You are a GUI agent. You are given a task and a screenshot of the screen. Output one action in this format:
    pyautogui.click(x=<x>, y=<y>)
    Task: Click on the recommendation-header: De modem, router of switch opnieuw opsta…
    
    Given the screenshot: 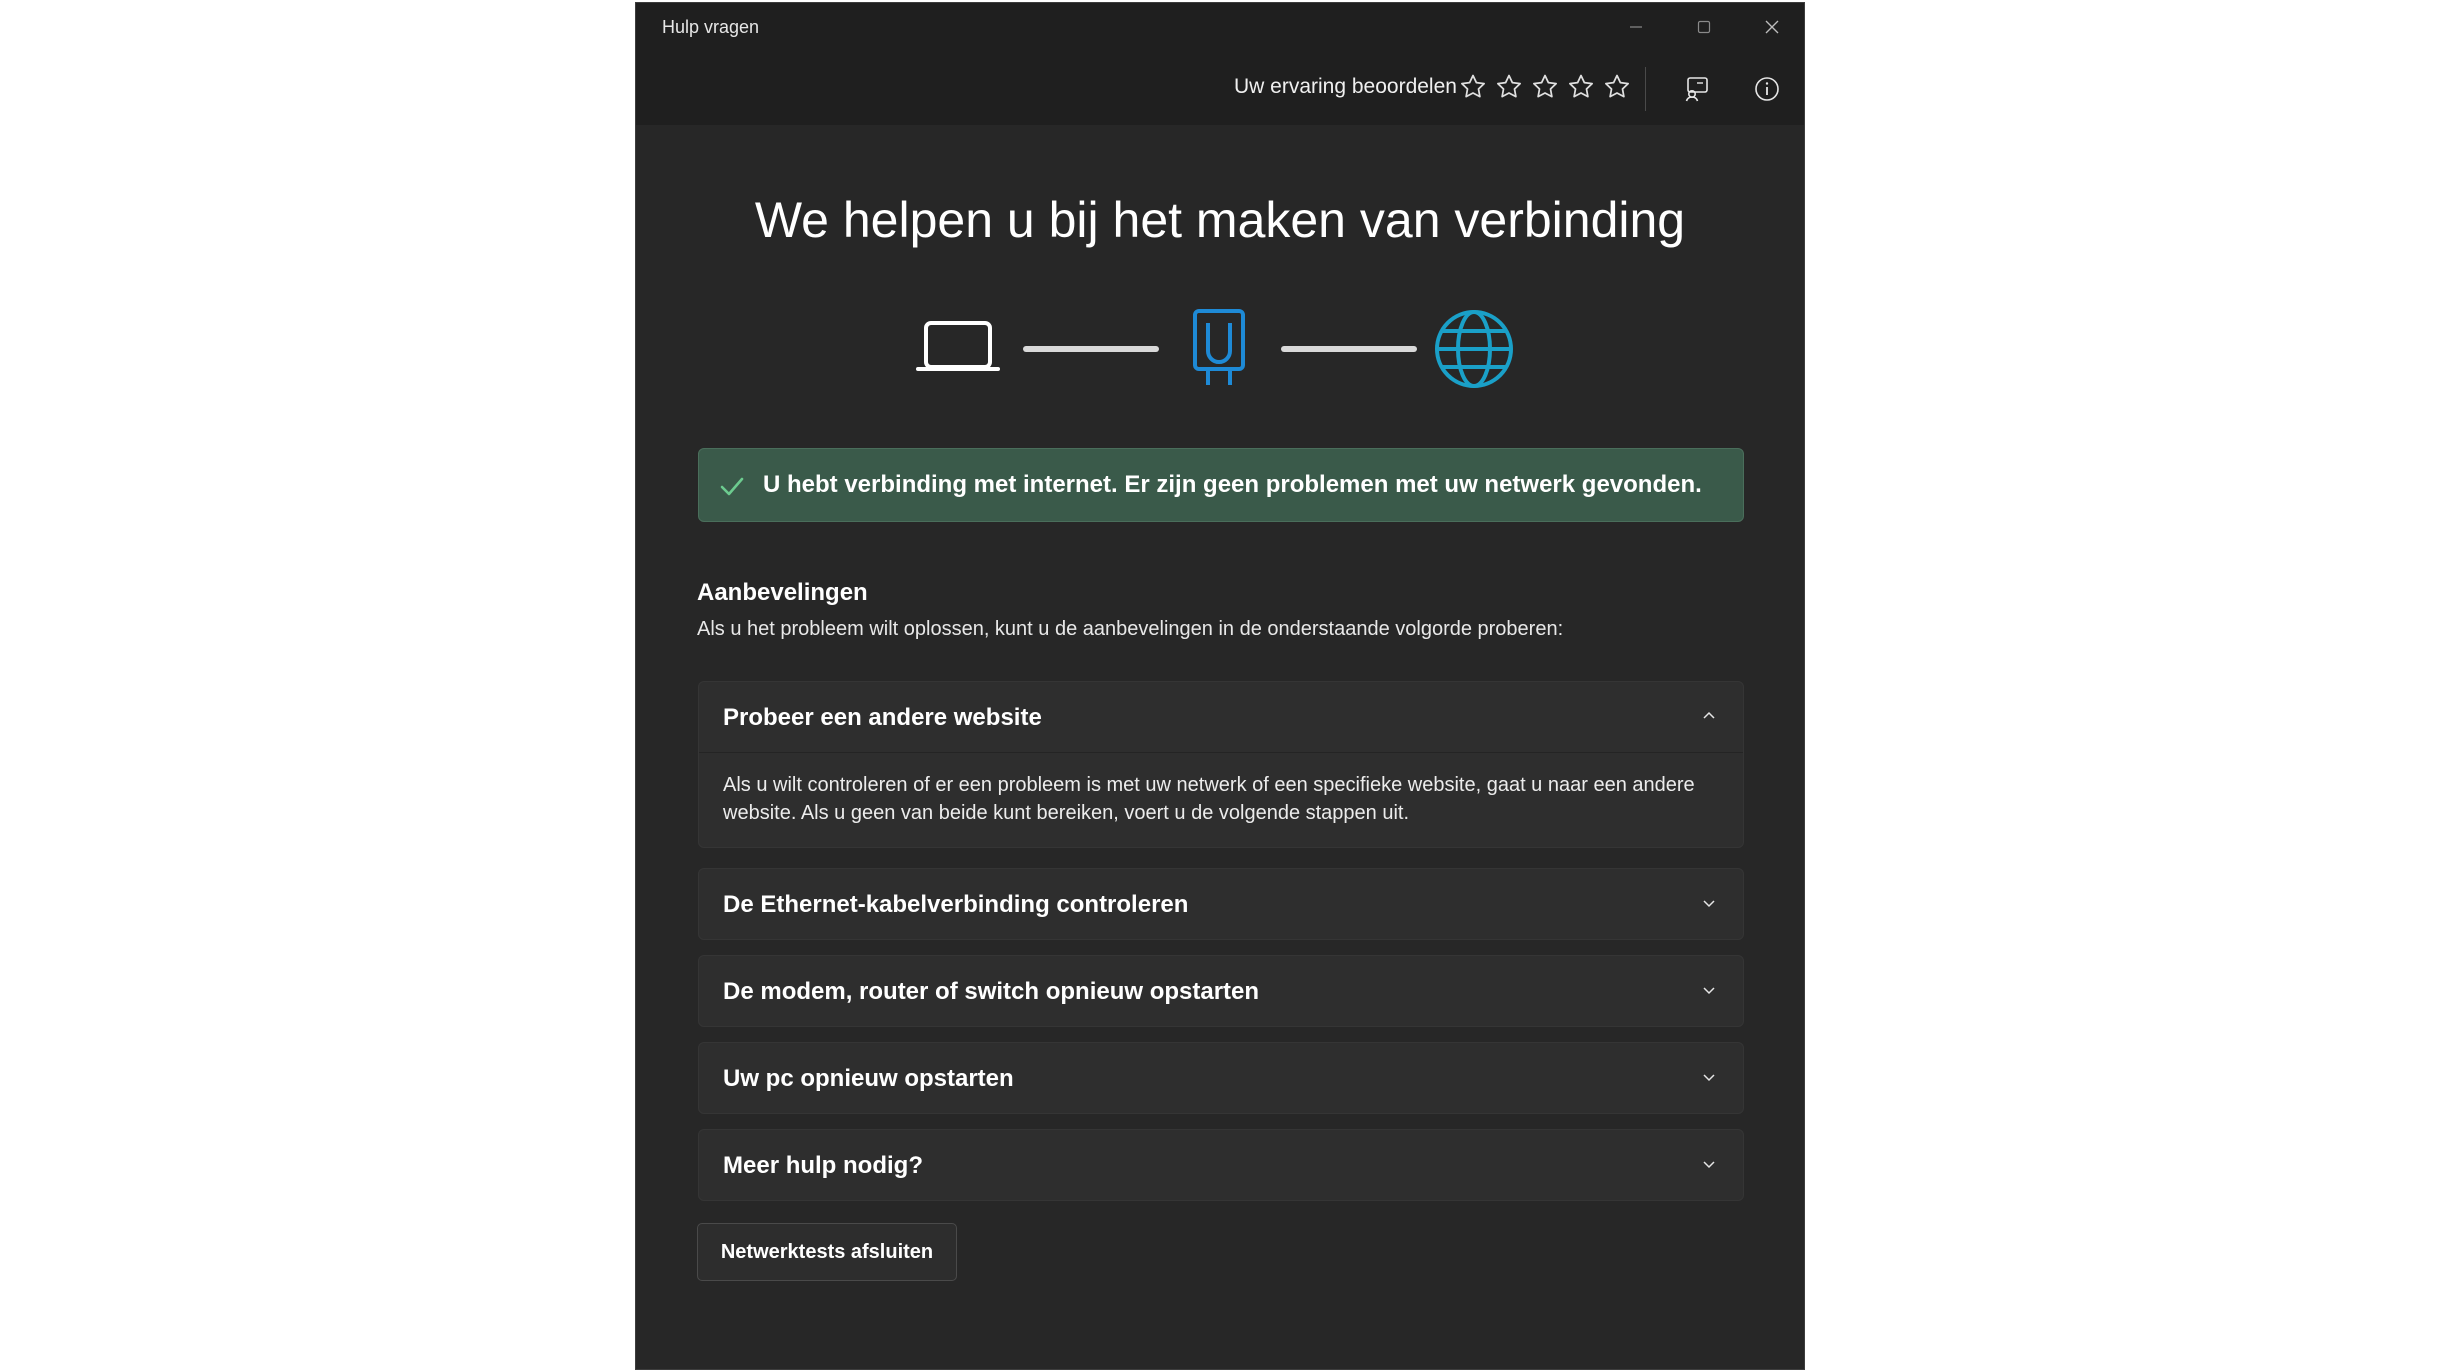 What is the action you would take?
    pyautogui.click(x=1221, y=991)
    